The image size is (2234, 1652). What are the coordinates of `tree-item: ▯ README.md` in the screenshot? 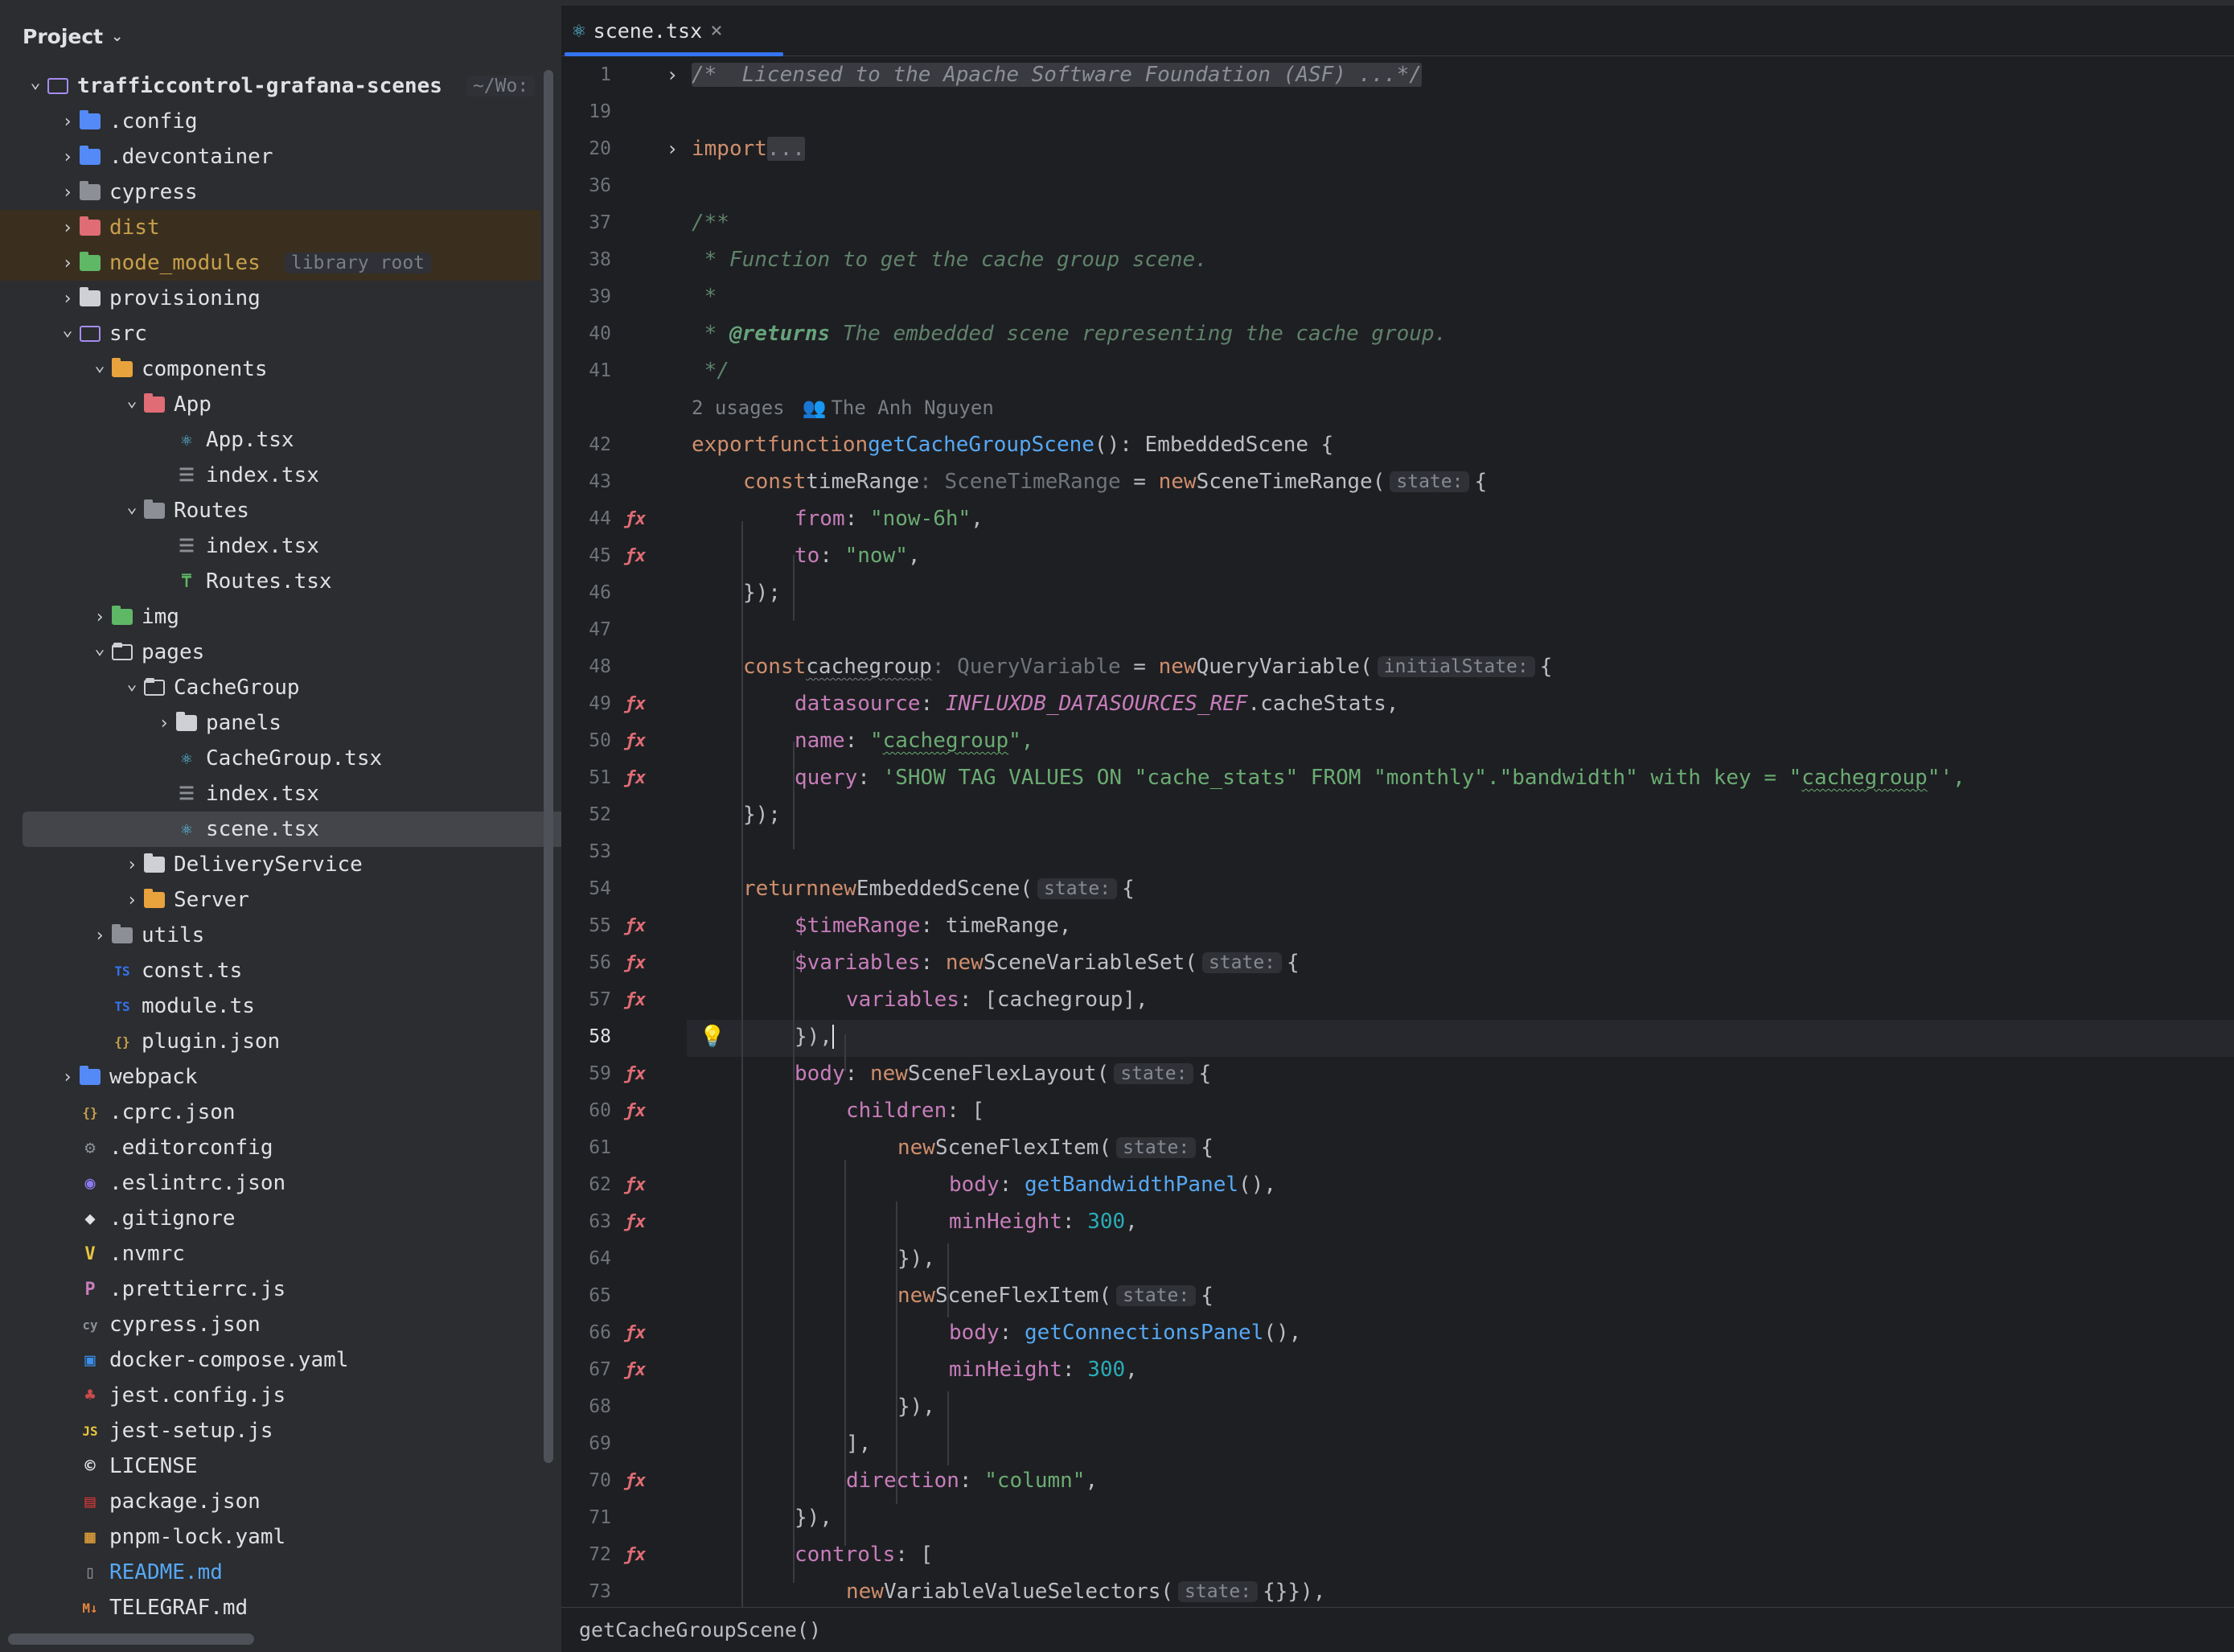 It's located at (270, 1572).